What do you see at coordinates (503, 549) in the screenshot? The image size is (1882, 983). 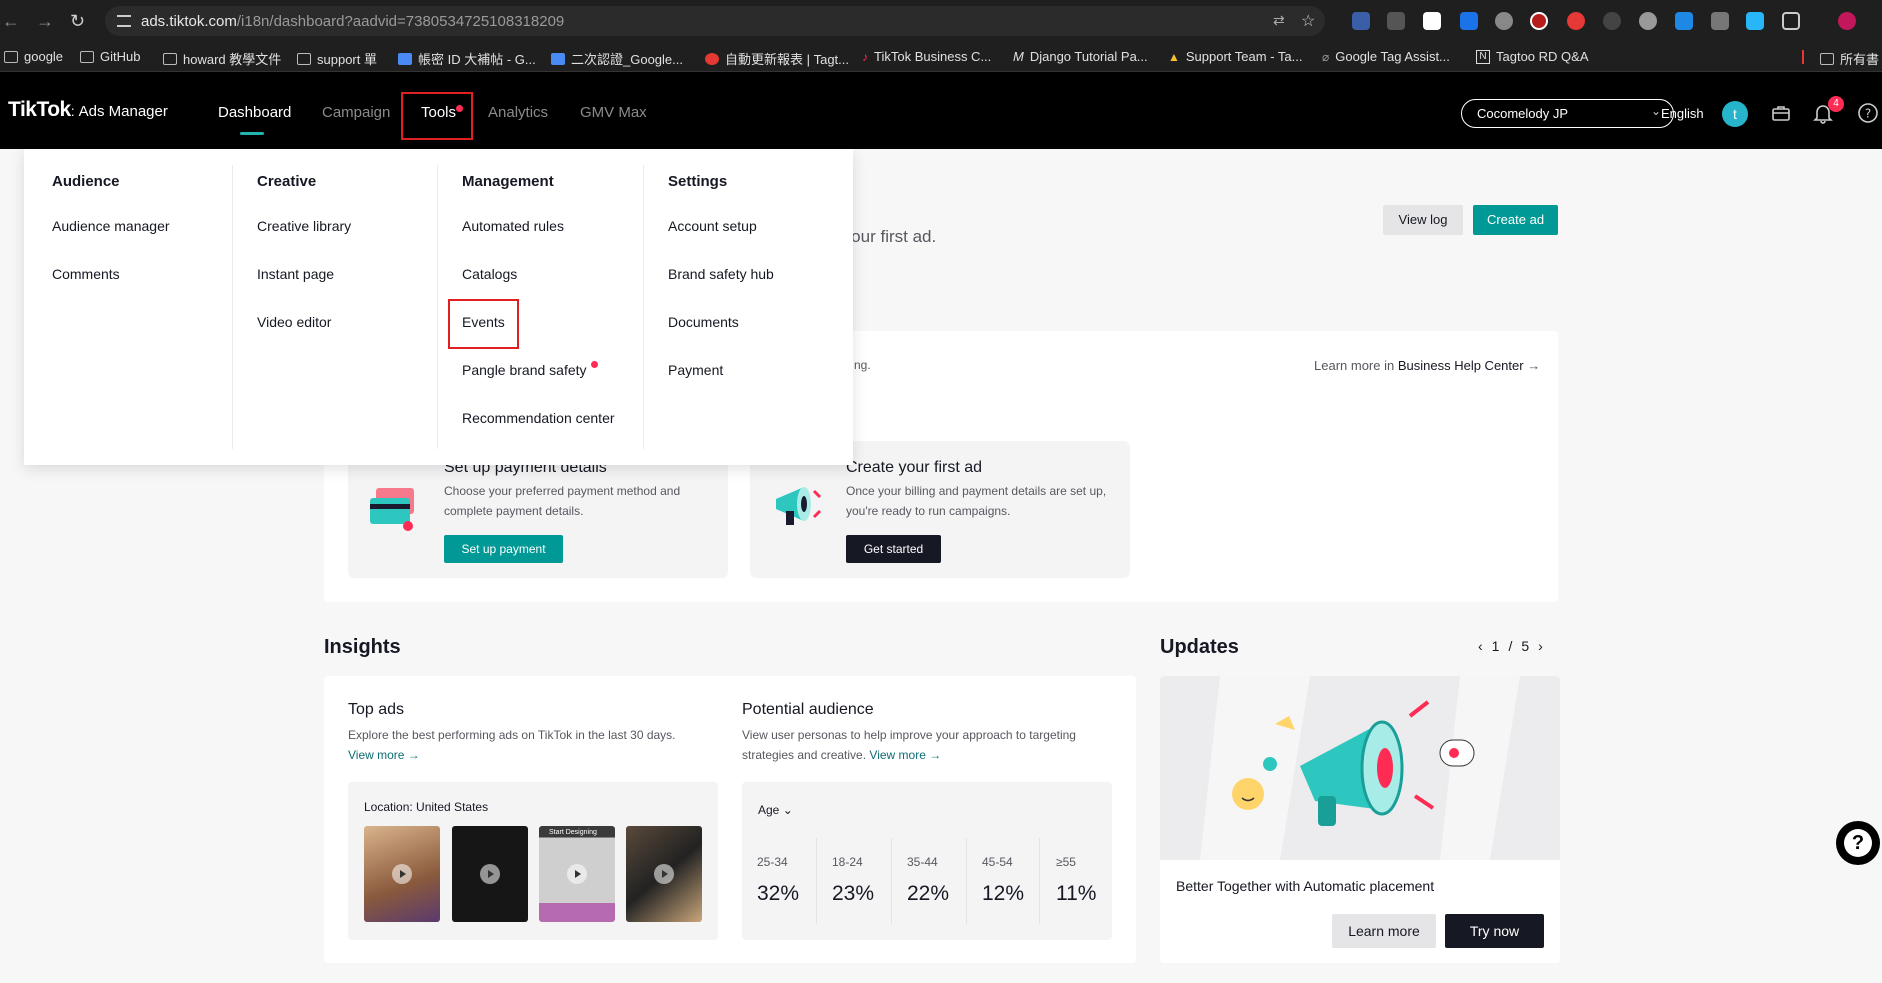 I see `set-up-payment-button: Set up payment` at bounding box center [503, 549].